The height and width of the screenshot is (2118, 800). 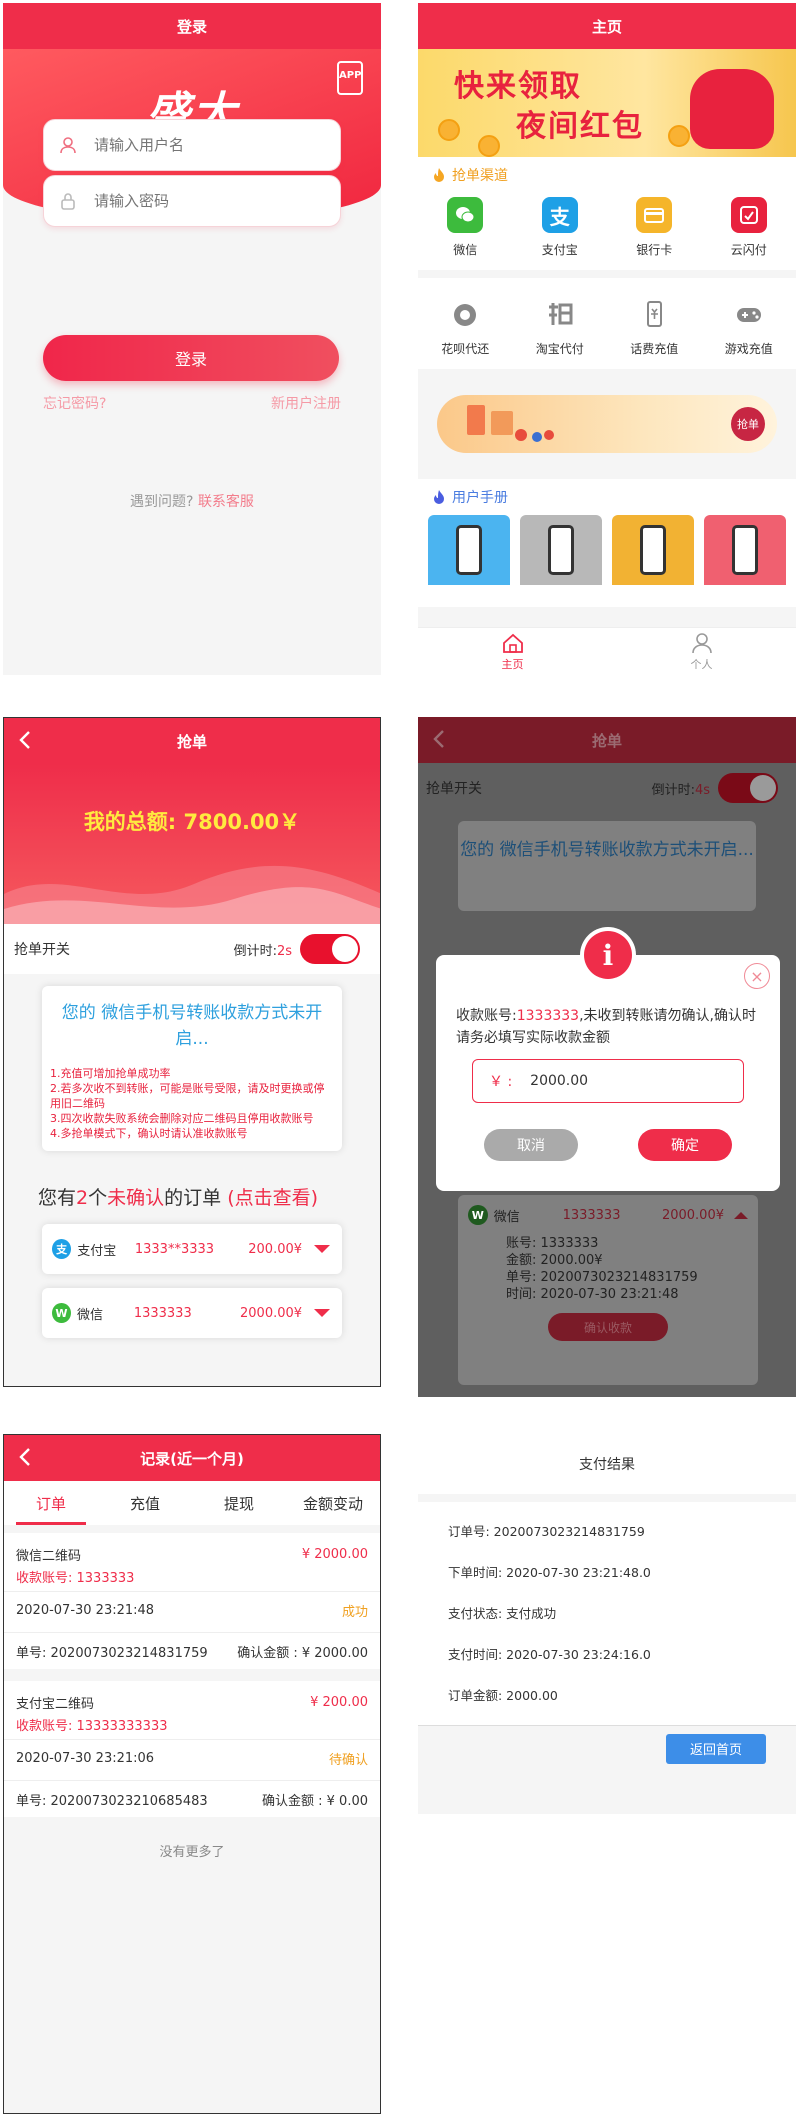 I want to click on user-manual-section: 用户手册, so click(x=607, y=543).